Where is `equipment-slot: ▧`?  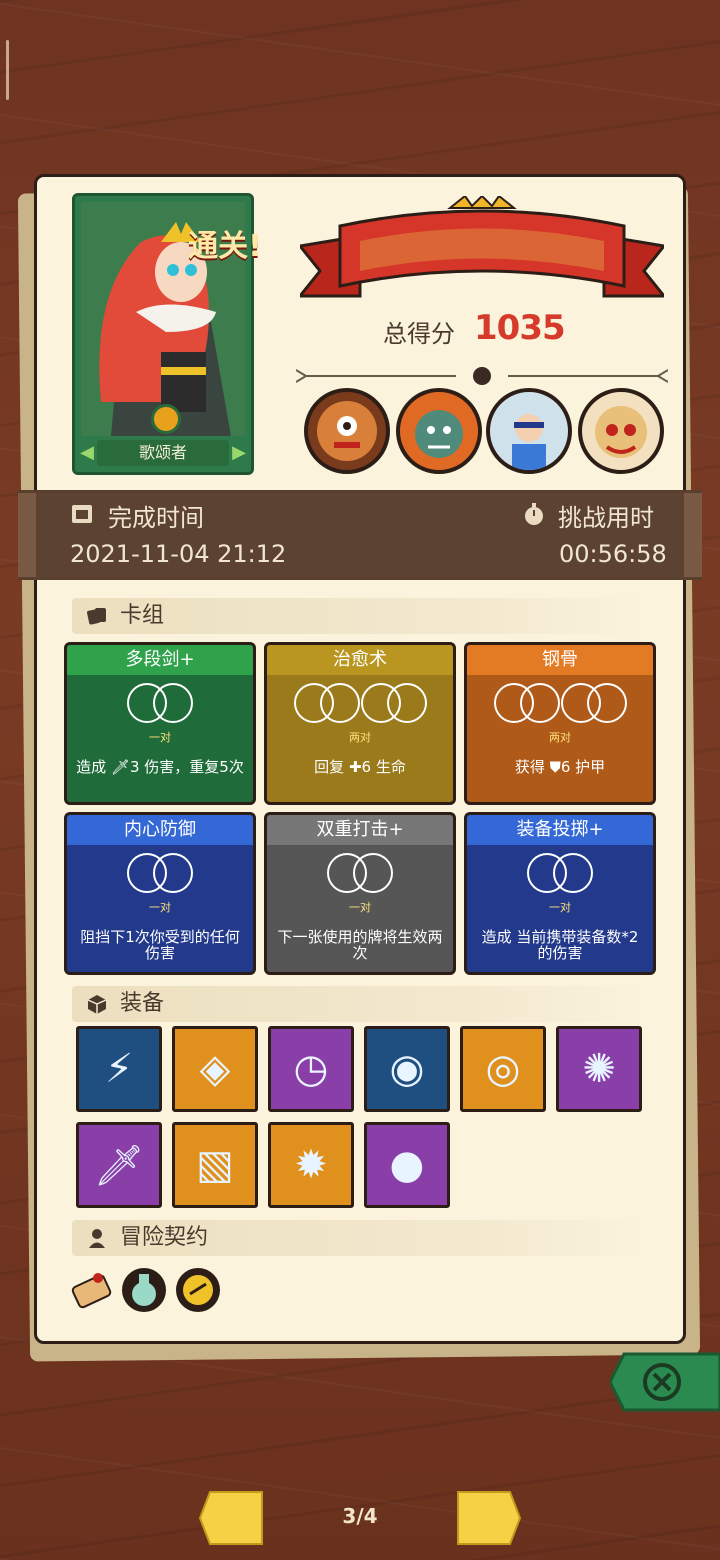 equipment-slot: ▧ is located at coordinates (215, 1165).